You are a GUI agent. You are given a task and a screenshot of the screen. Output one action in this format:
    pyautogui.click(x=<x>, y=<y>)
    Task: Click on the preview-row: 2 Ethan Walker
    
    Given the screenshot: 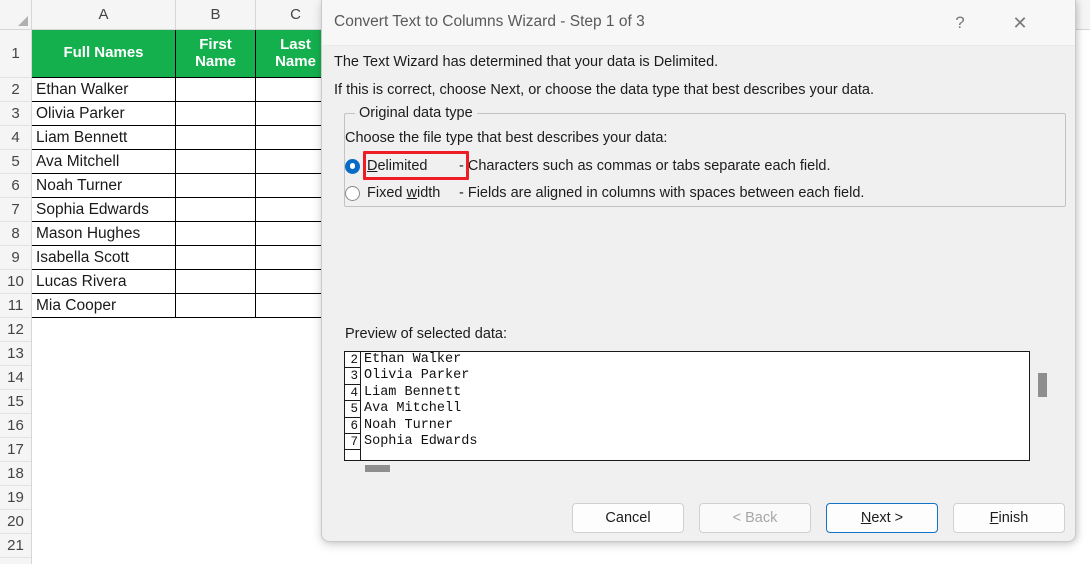 What is the action you would take?
    pyautogui.click(x=687, y=360)
    